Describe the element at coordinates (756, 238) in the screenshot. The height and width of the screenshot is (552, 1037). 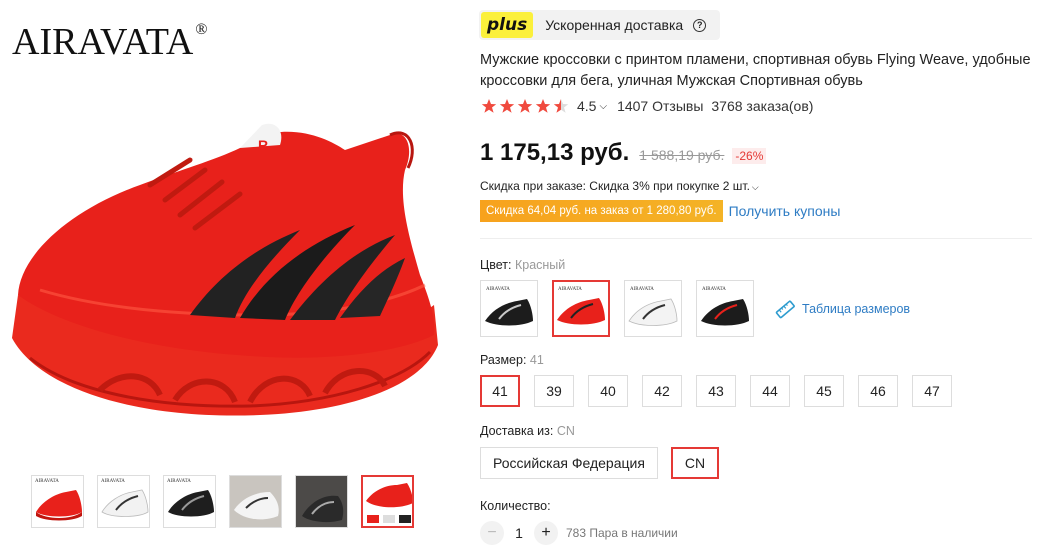
I see `divider` at that location.